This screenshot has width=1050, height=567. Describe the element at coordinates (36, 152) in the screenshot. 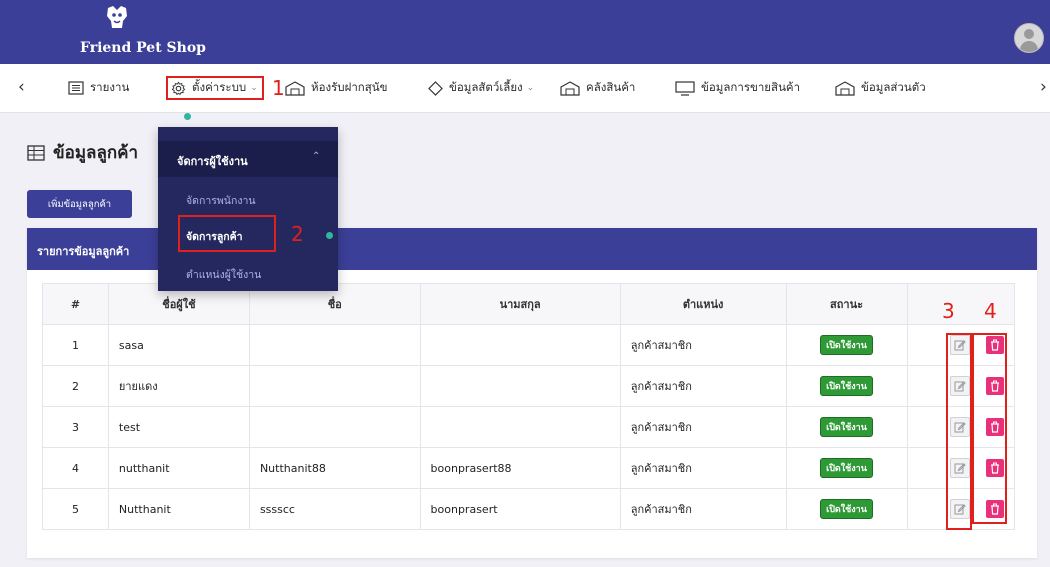

I see `table-icon` at that location.